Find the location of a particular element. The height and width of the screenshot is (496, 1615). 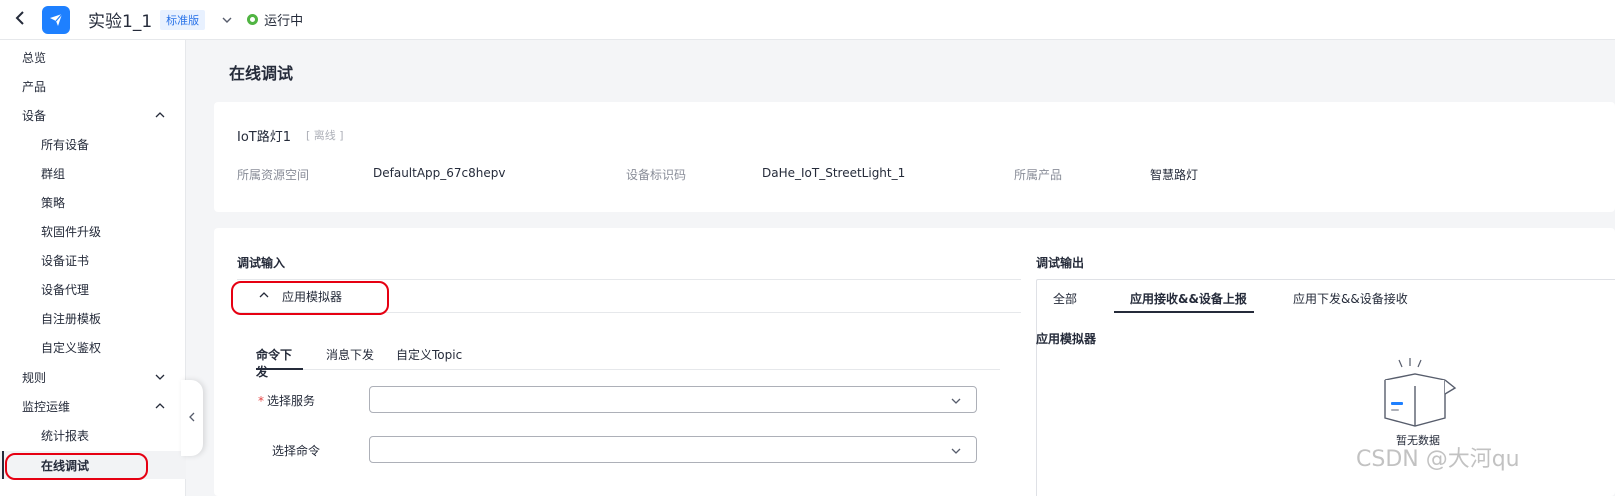

meta-label-resource-space: 所属资源空间 is located at coordinates (273, 175).